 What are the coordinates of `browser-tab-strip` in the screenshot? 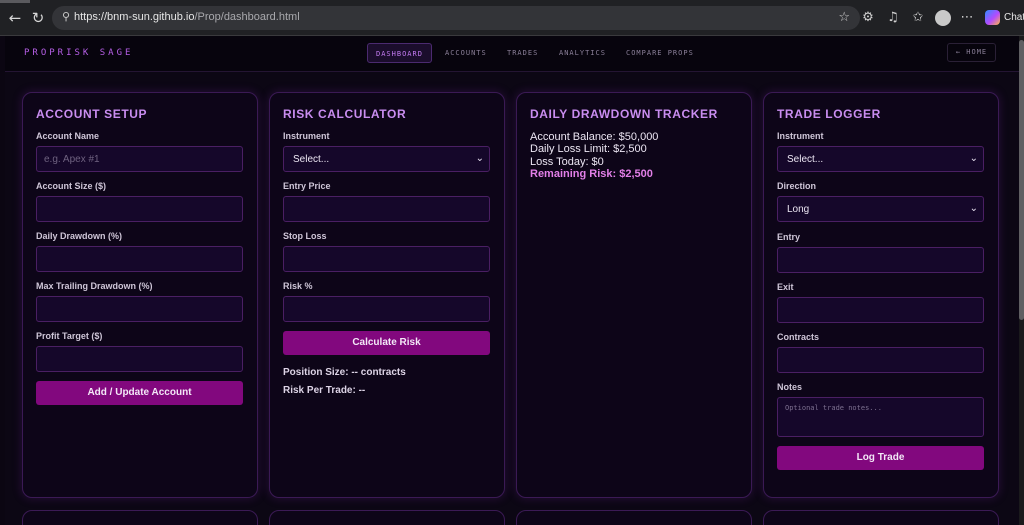 It's located at (15, 1).